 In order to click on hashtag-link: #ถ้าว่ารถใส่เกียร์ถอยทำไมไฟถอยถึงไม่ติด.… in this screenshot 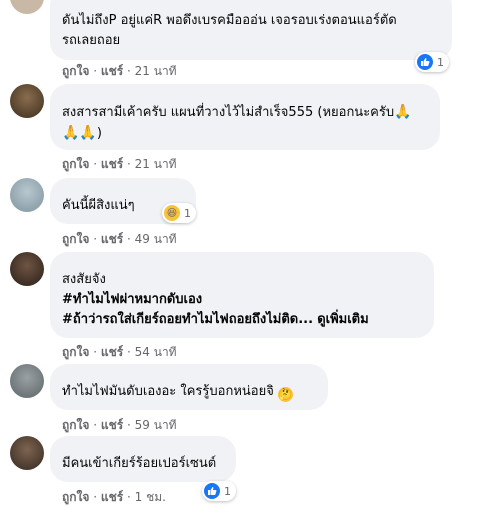, I will do `click(187, 319)`.